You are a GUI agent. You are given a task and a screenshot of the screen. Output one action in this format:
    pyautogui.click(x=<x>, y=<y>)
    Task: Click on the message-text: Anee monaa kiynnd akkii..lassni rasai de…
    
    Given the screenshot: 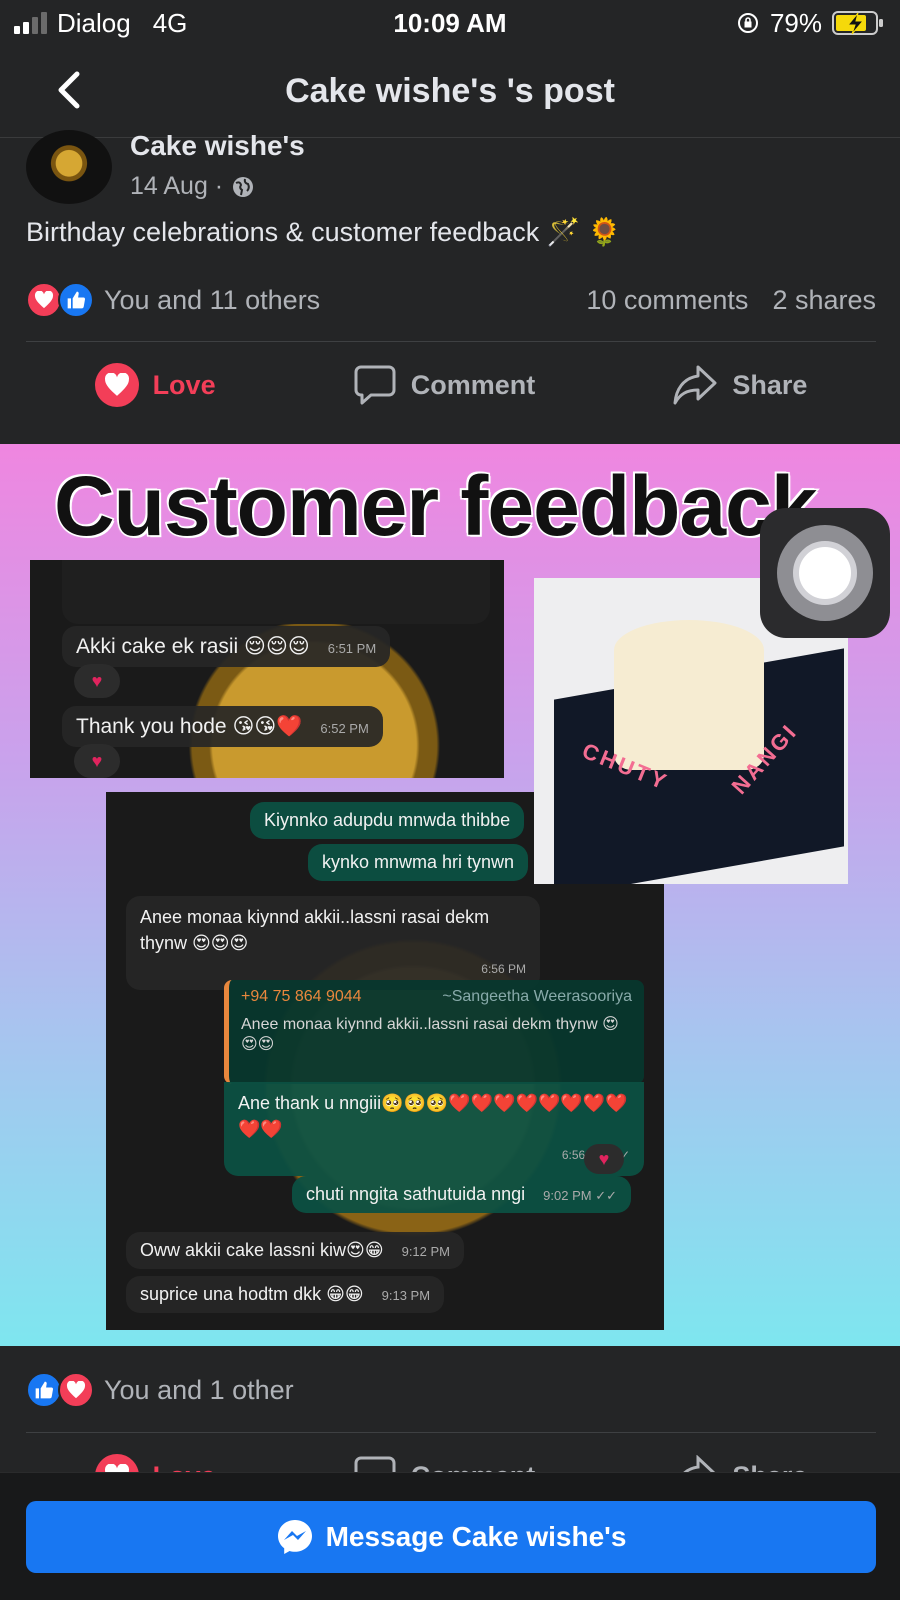 What is the action you would take?
    pyautogui.click(x=315, y=930)
    